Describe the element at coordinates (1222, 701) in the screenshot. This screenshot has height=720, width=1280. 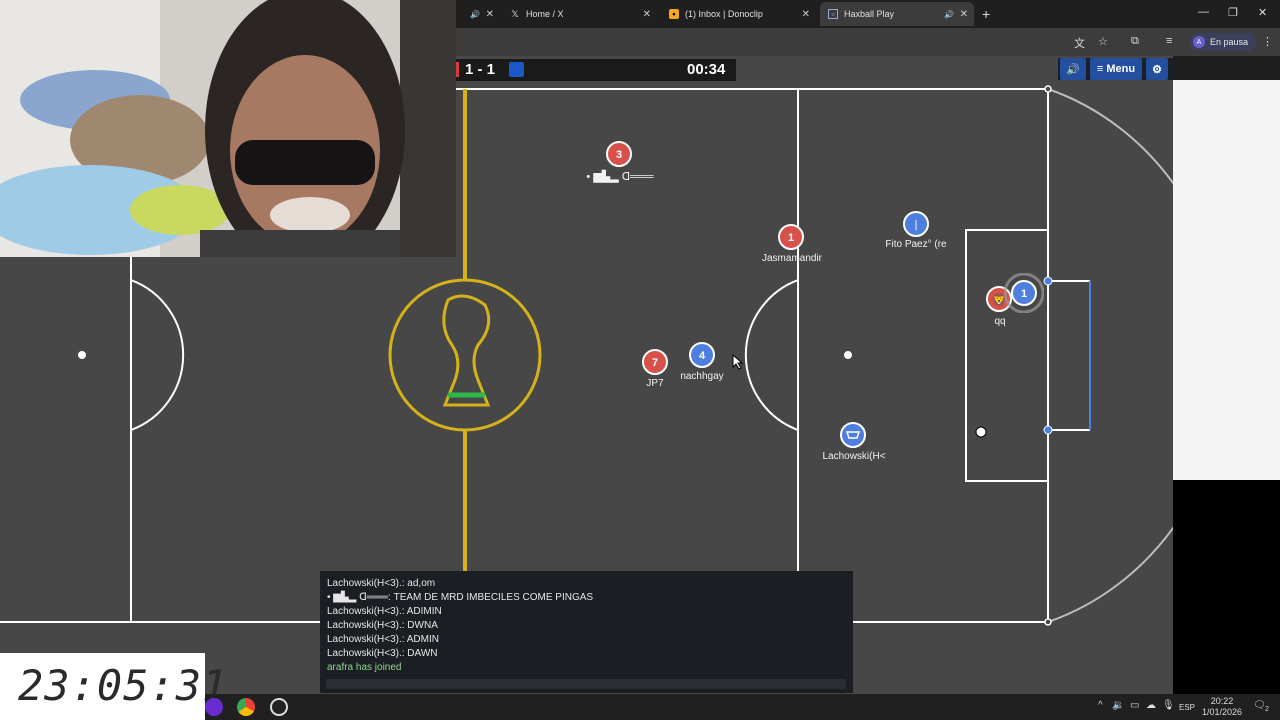
I see `system-time: 20:22` at that location.